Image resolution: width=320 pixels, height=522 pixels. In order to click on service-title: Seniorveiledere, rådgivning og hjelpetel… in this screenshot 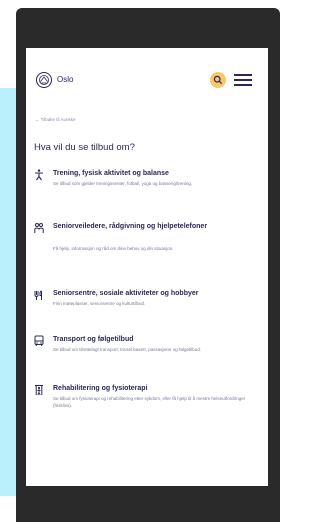, I will do `click(130, 226)`.